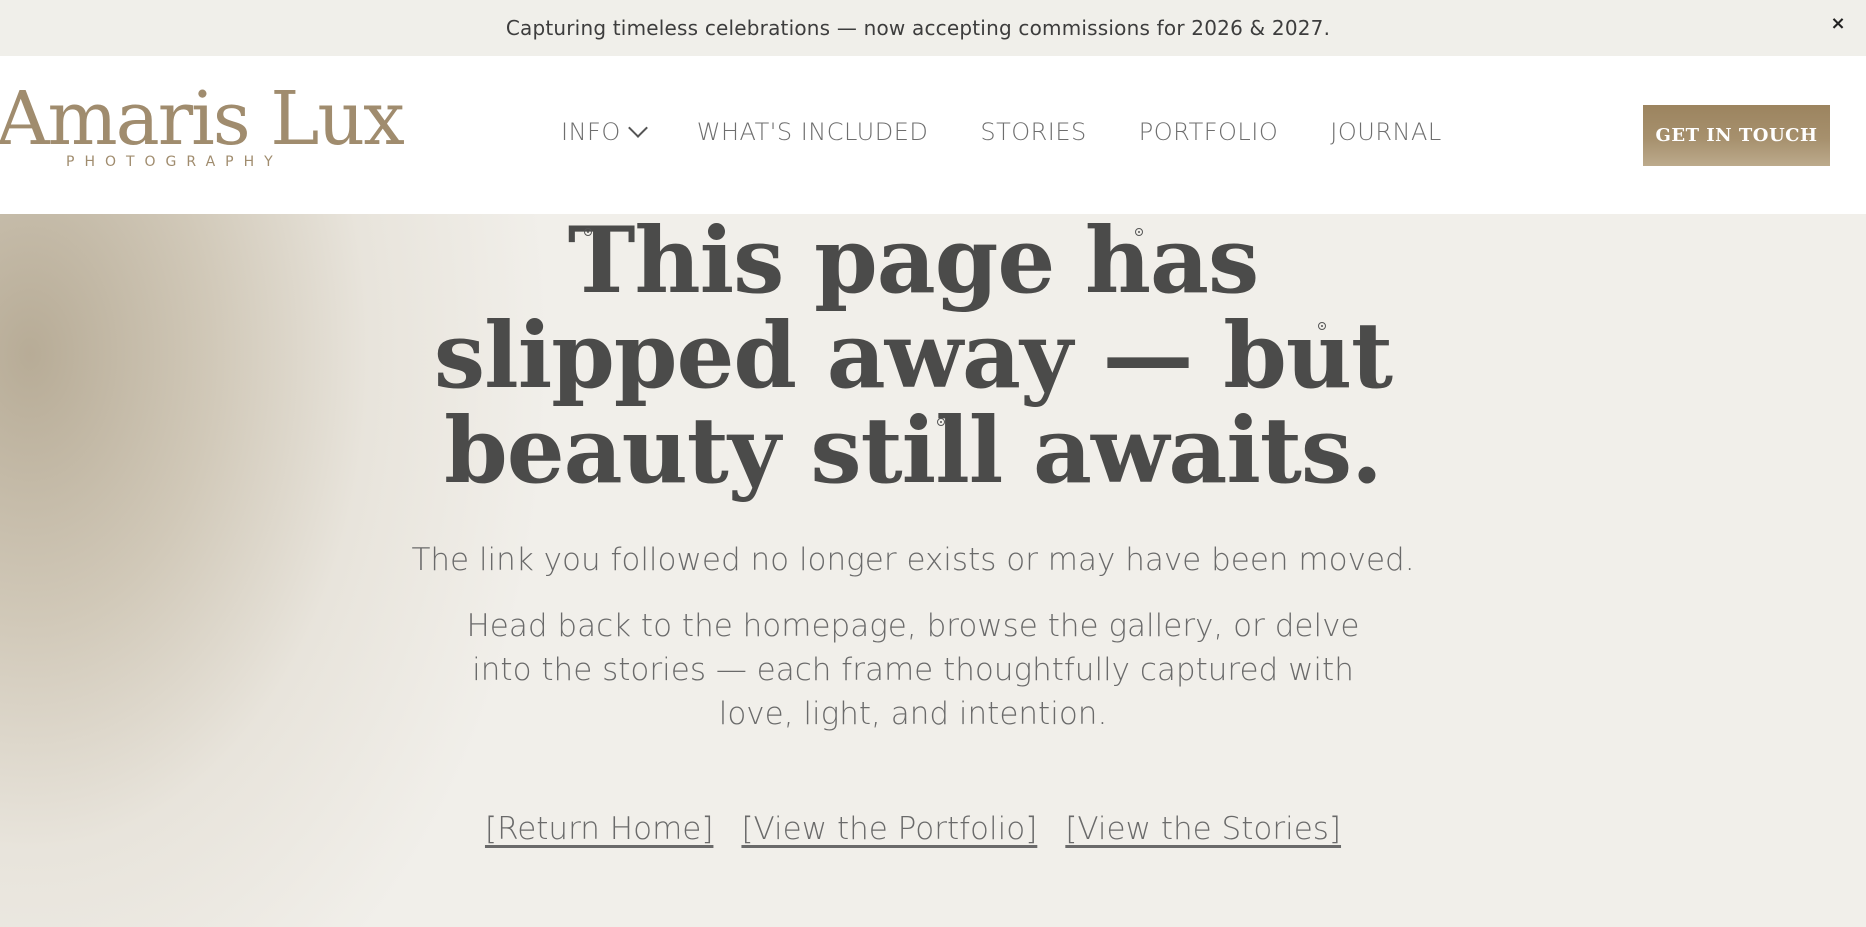 The image size is (1866, 927). I want to click on nav-item-stories: STORIES, so click(1033, 132).